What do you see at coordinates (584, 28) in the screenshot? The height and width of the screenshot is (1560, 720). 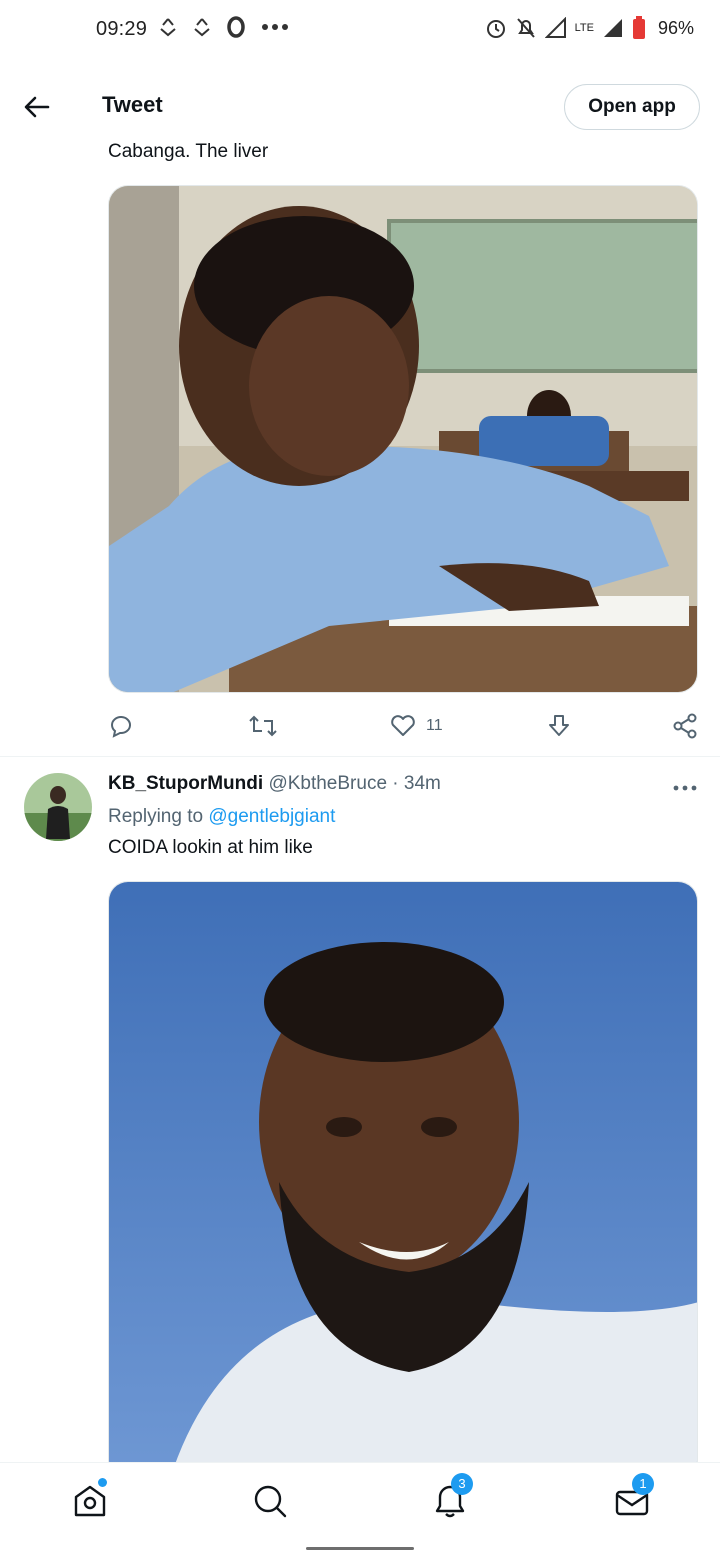 I see `network-type: LTE` at bounding box center [584, 28].